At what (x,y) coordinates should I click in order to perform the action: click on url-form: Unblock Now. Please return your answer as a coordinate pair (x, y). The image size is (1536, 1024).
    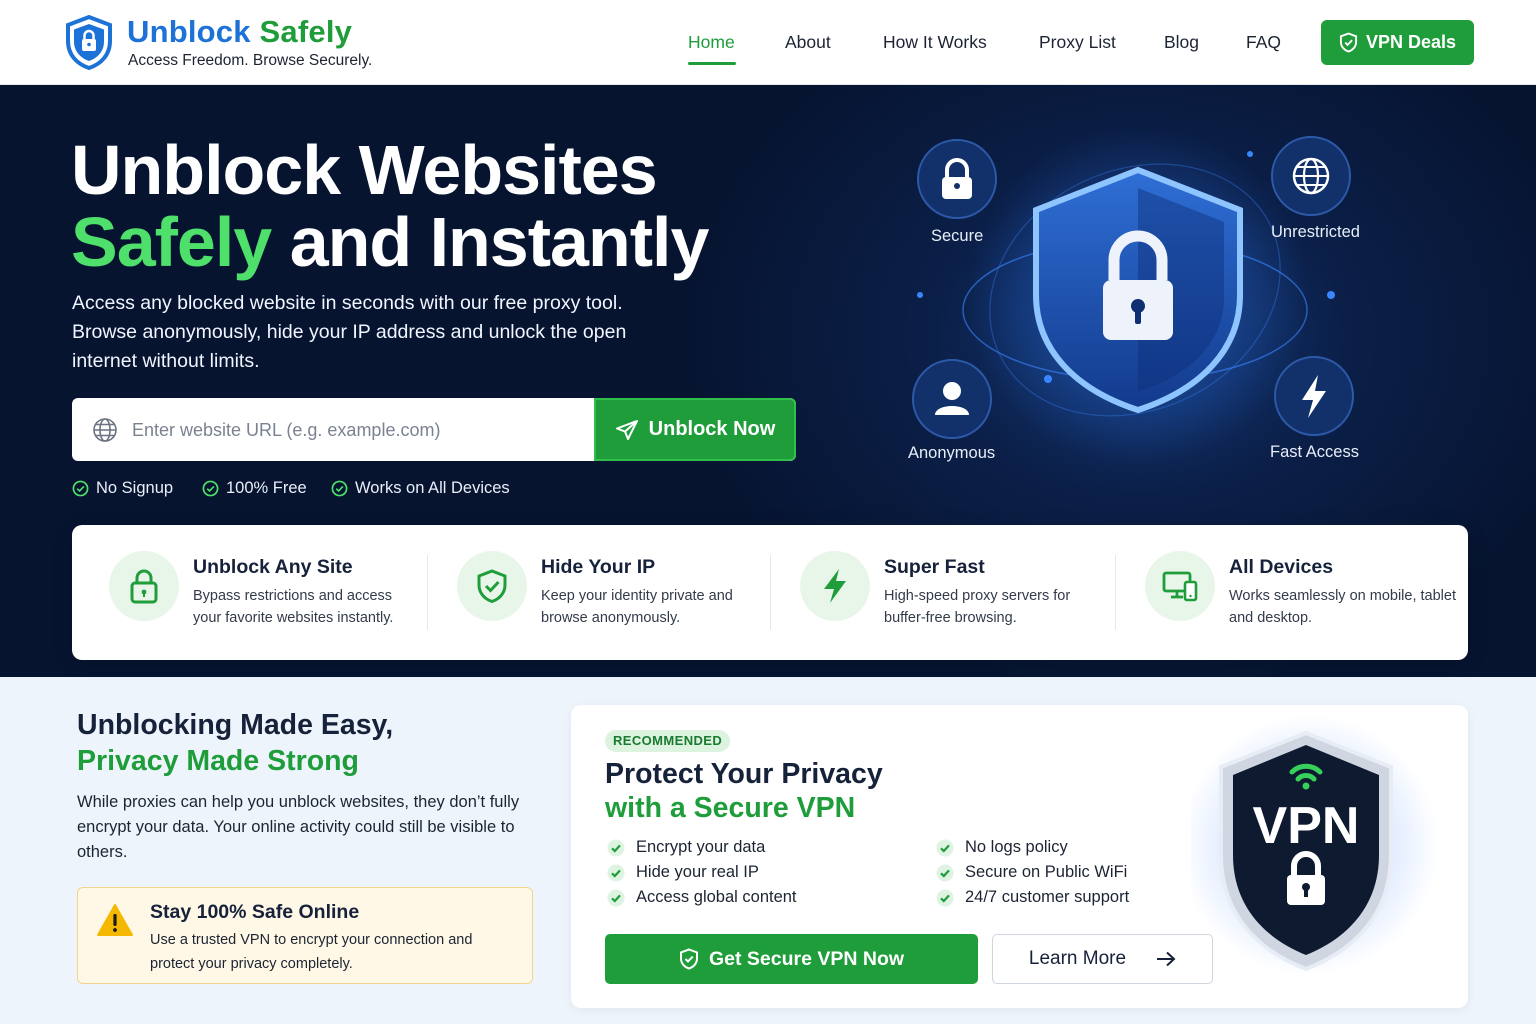
    Looking at the image, I should click on (434, 429).